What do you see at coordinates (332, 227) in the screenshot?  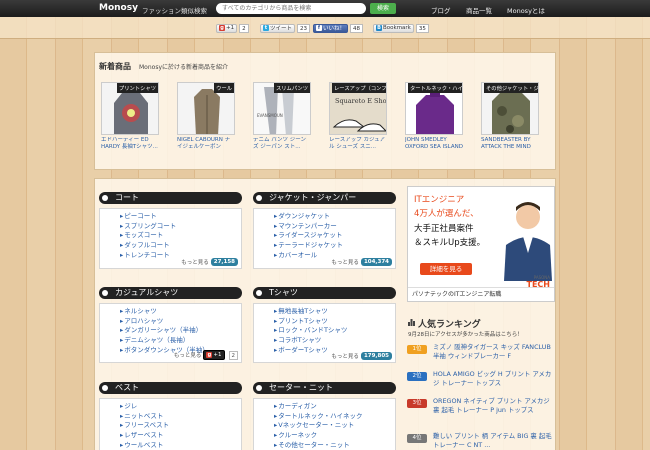 I see `category-link: マウンテンパーカー` at bounding box center [332, 227].